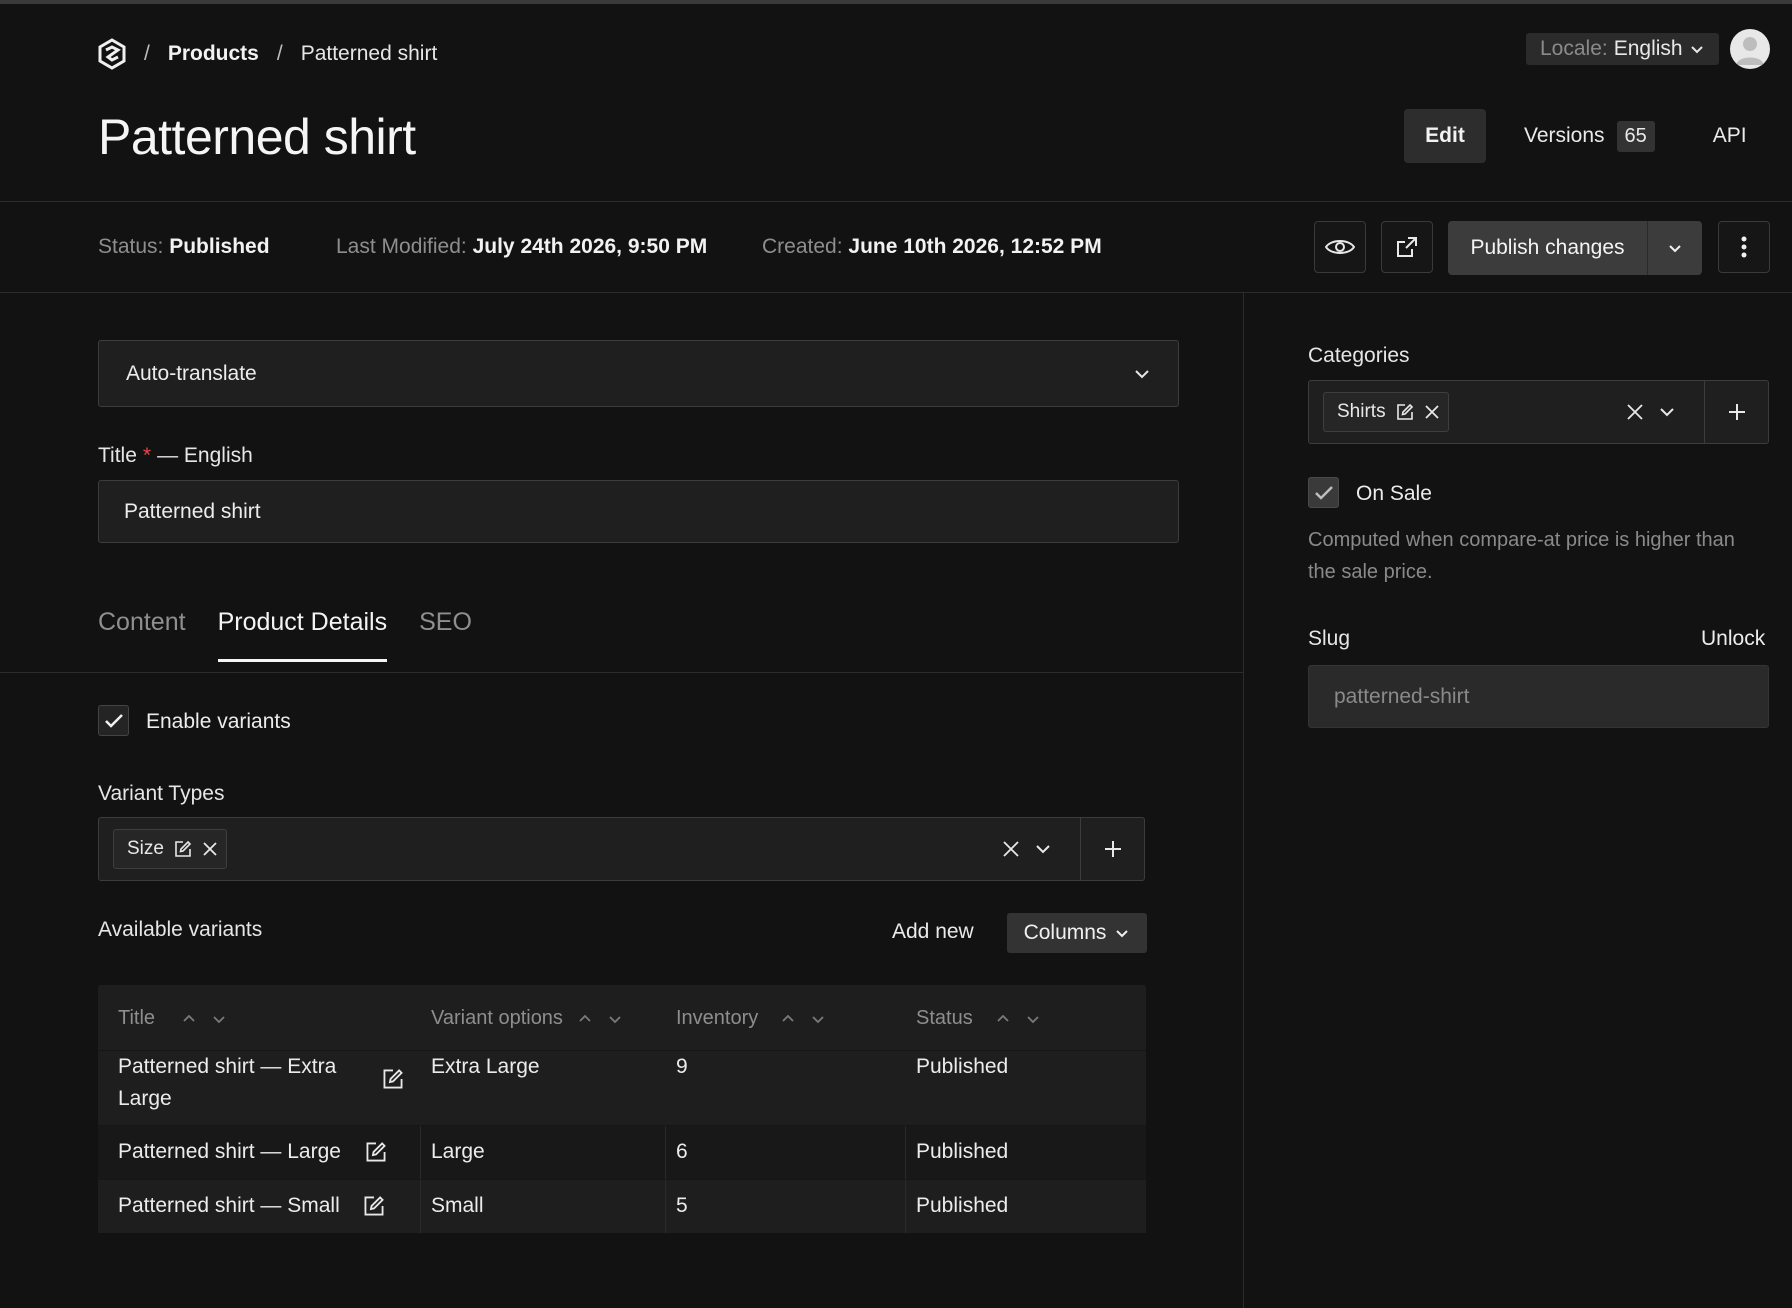 This screenshot has height=1308, width=1792. I want to click on on-sale-label: On Sale, so click(1394, 493).